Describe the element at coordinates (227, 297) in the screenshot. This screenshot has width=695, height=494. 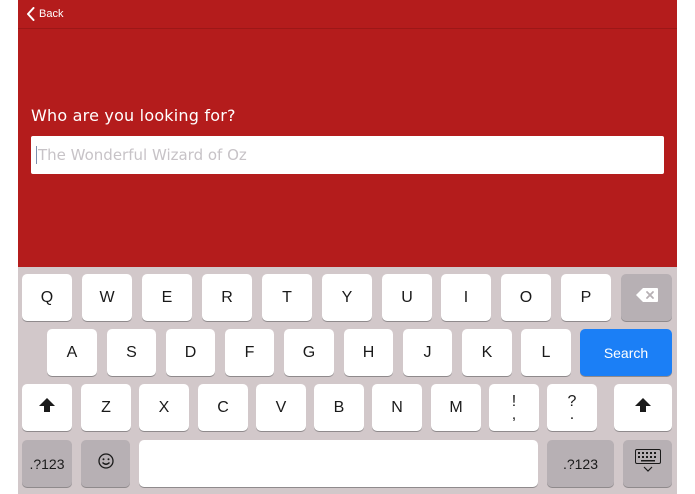
I see `key-r: R` at that location.